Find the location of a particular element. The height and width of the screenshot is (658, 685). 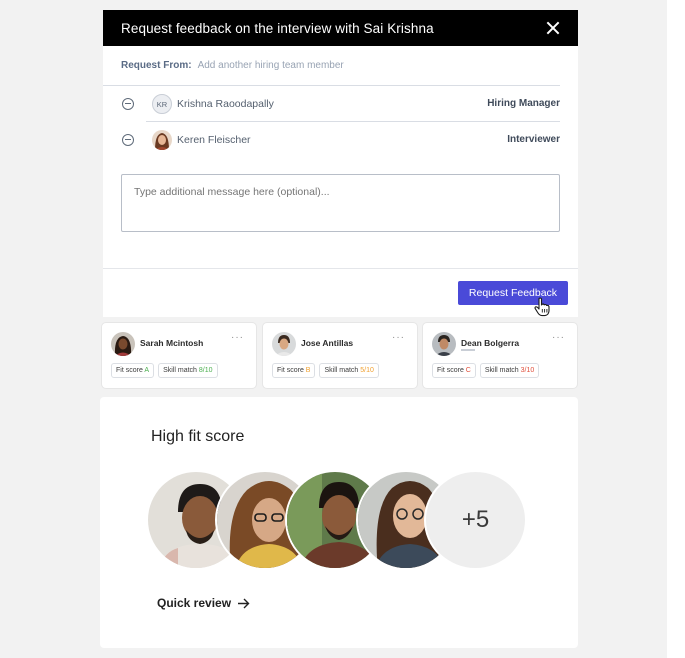

candidate-subtitle is located at coordinates (468, 350).